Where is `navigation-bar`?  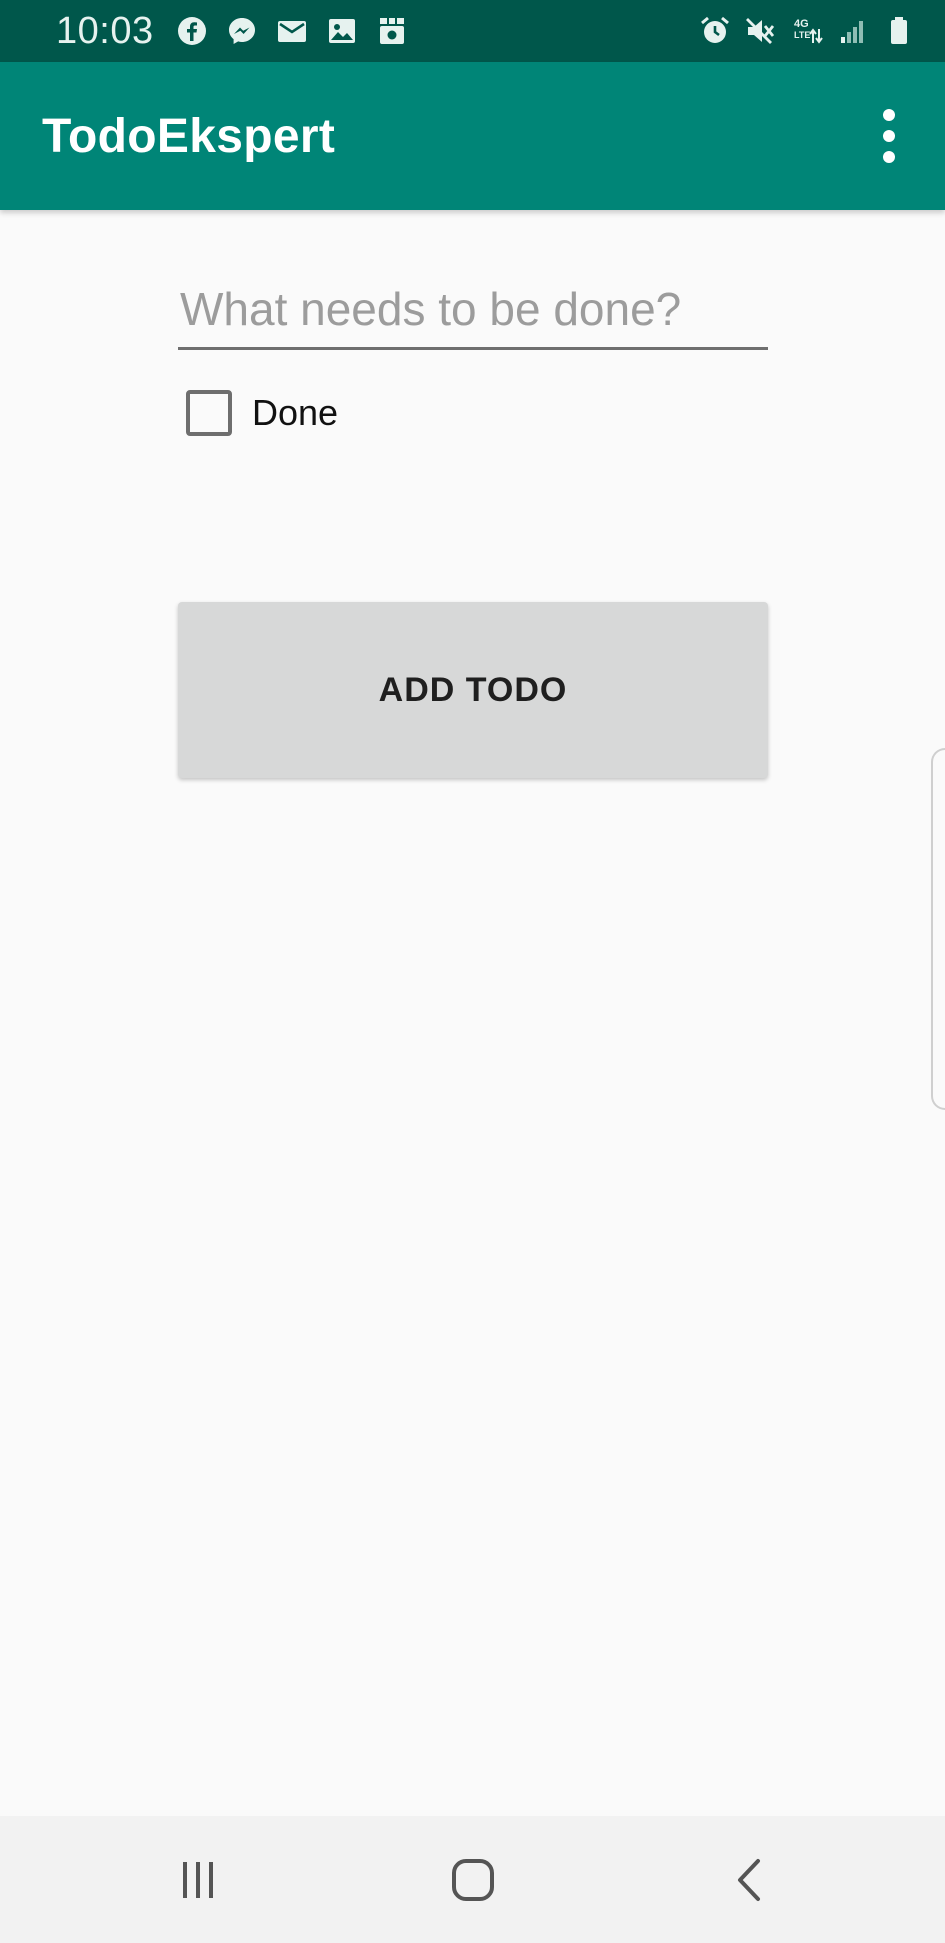 navigation-bar is located at coordinates (472, 1879).